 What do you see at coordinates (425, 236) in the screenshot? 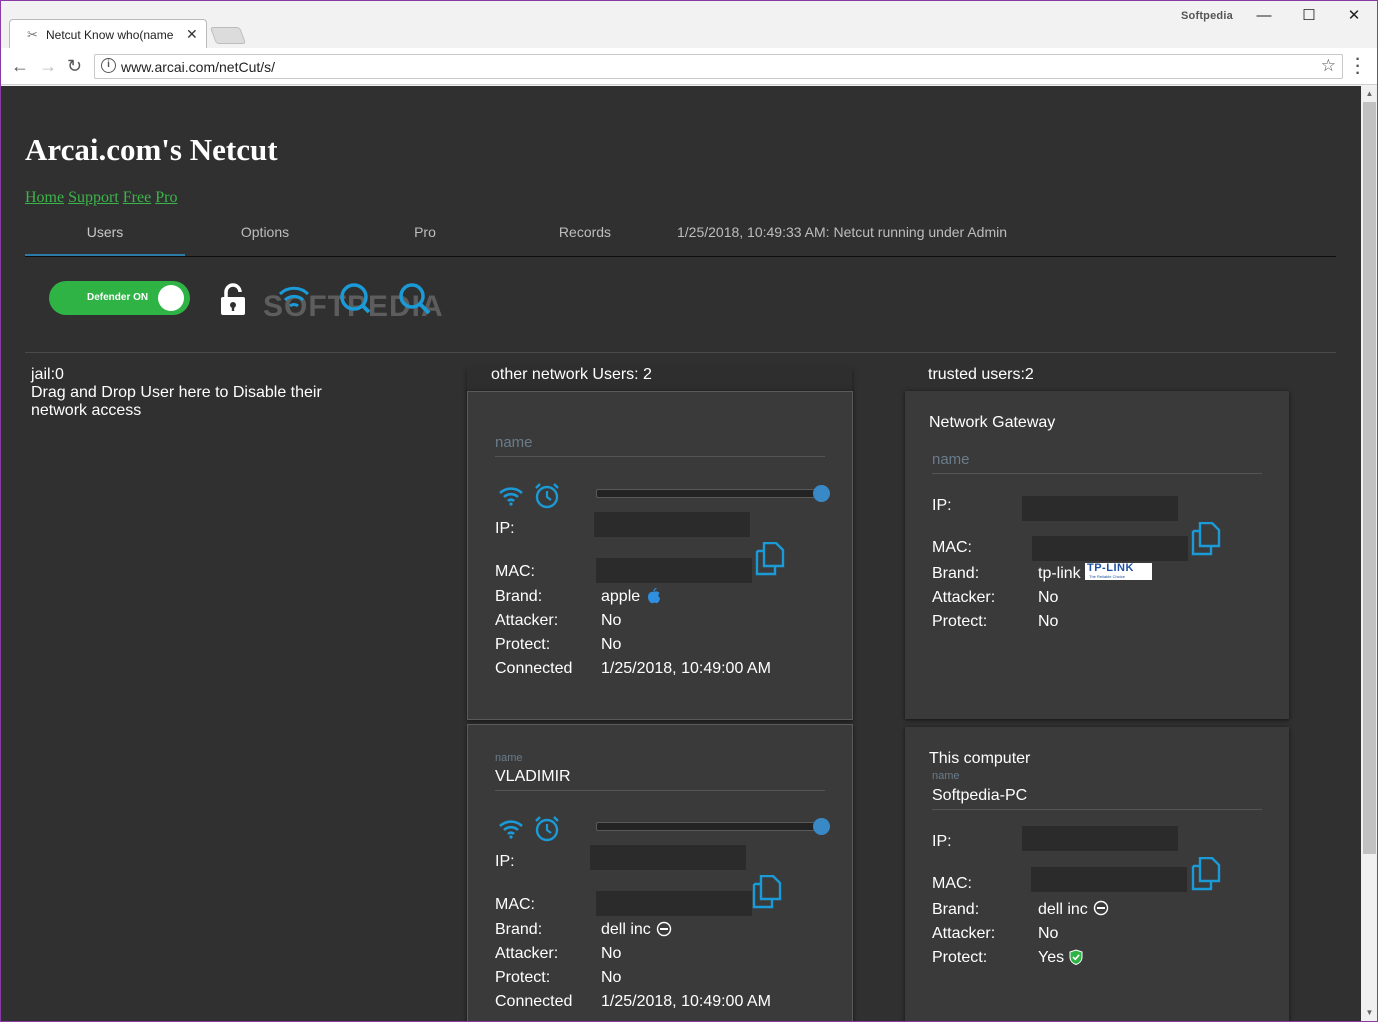
I see `tab-pro: Pro` at bounding box center [425, 236].